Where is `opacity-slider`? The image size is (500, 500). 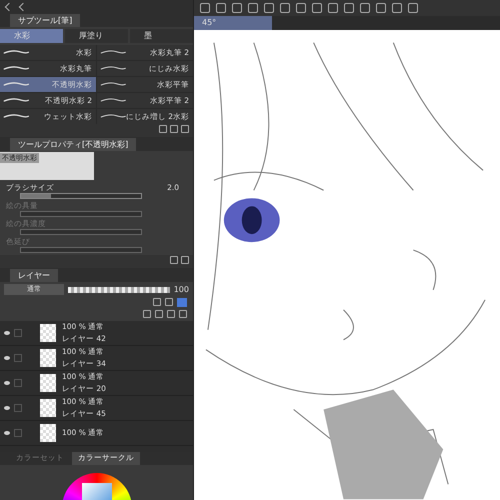
opacity-slider is located at coordinates (119, 289).